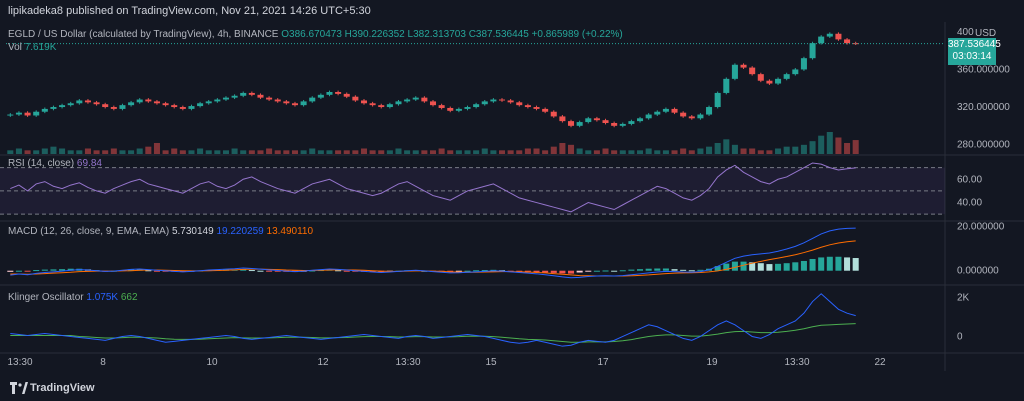  I want to click on rsi-legend: RSI (14, close) 69.84, so click(55, 163).